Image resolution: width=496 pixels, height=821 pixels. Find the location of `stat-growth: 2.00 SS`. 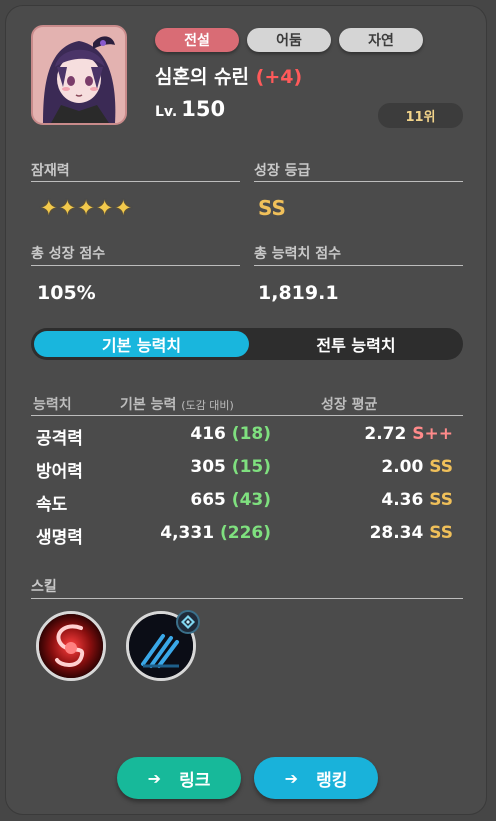

stat-growth: 2.00 SS is located at coordinates (417, 467).